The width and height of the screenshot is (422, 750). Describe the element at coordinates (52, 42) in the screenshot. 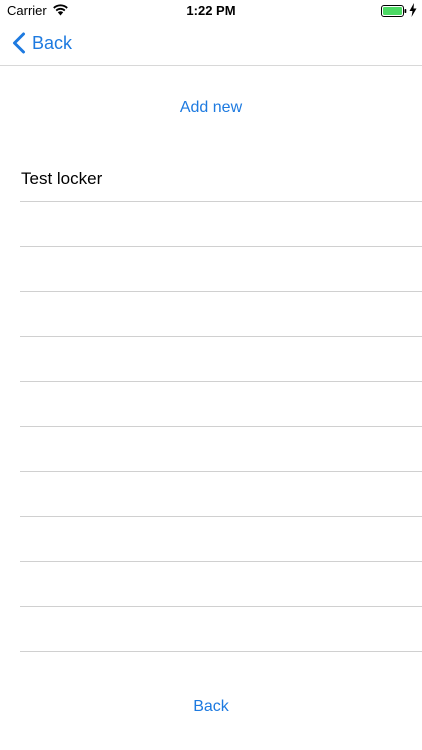

I see `nav-back-label: Back` at that location.